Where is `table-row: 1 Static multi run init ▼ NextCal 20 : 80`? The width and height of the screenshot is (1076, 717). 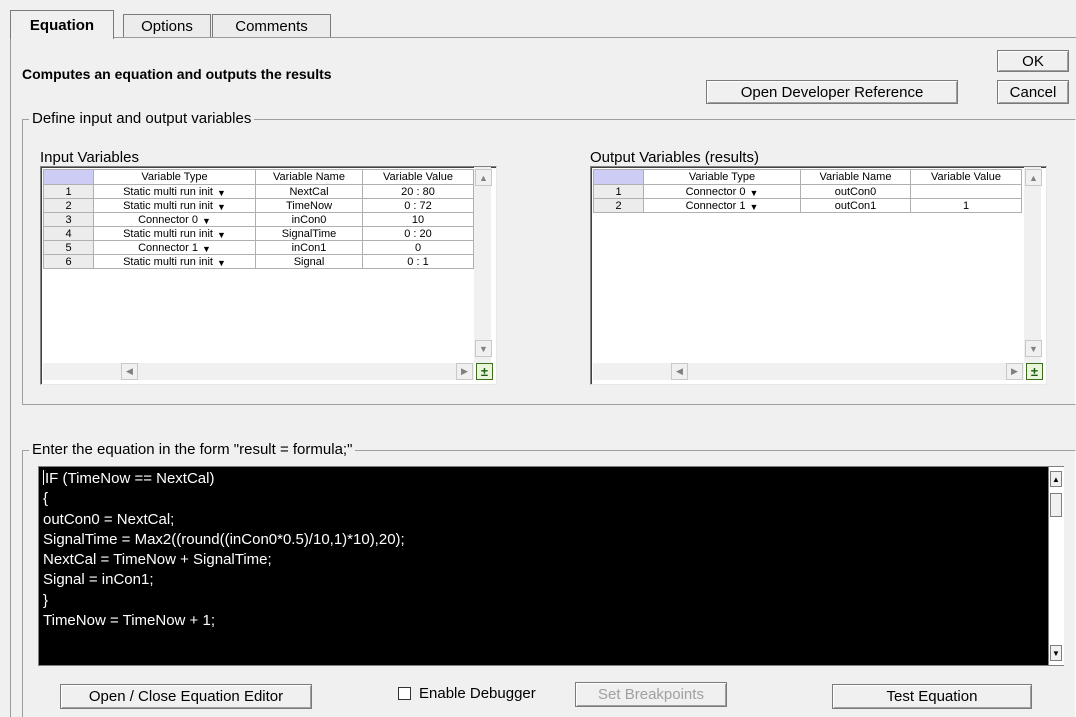 table-row: 1 Static multi run init ▼ NextCal 20 : 80 is located at coordinates (258, 191).